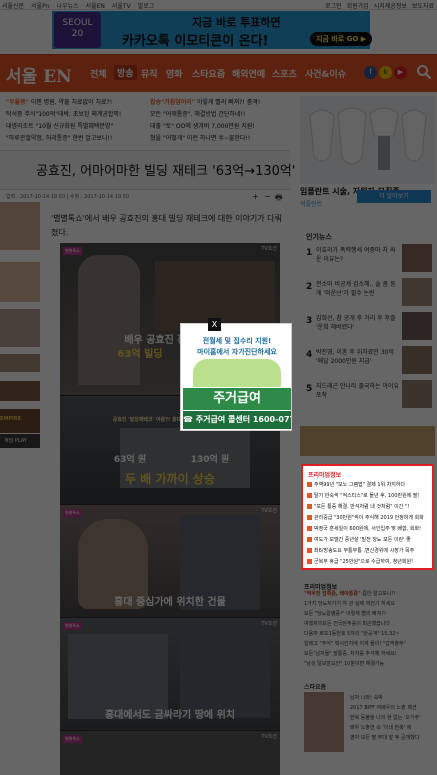 This screenshot has height=775, width=437. I want to click on popular-item-text: 박진영, 이혼 후 위자료만 30억 '매달 2000만원 지급', so click(355, 357).